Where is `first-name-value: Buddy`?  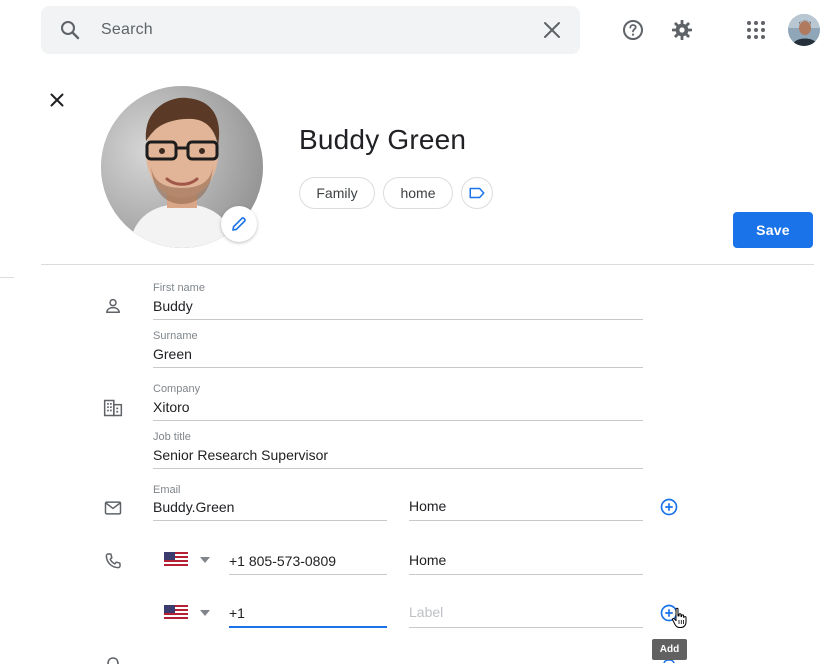 first-name-value: Buddy is located at coordinates (173, 306).